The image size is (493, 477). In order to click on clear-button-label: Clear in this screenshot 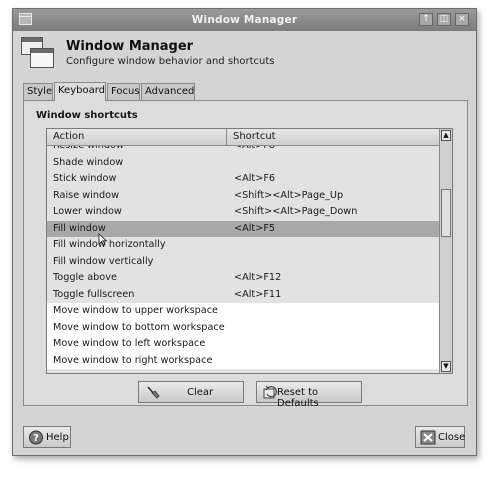, I will do `click(200, 392)`.